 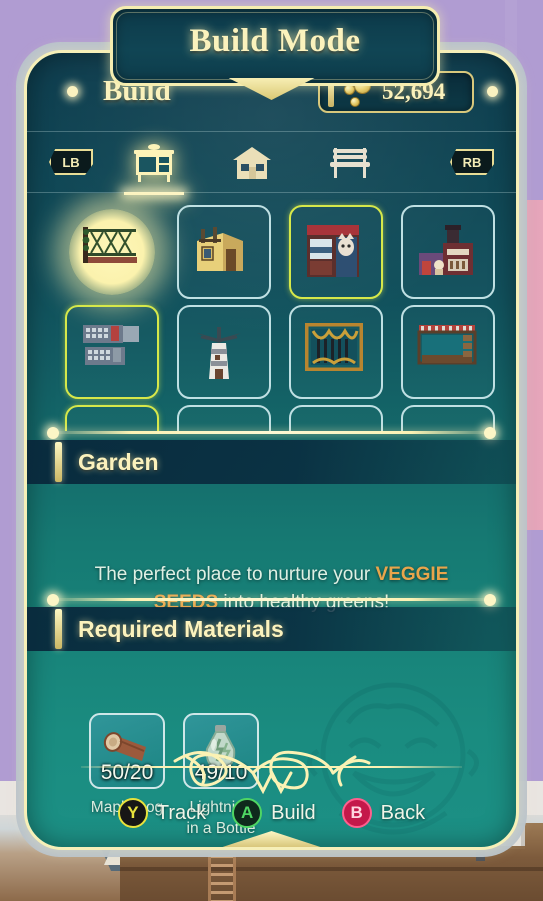 I want to click on item-name: Garden, so click(x=118, y=461).